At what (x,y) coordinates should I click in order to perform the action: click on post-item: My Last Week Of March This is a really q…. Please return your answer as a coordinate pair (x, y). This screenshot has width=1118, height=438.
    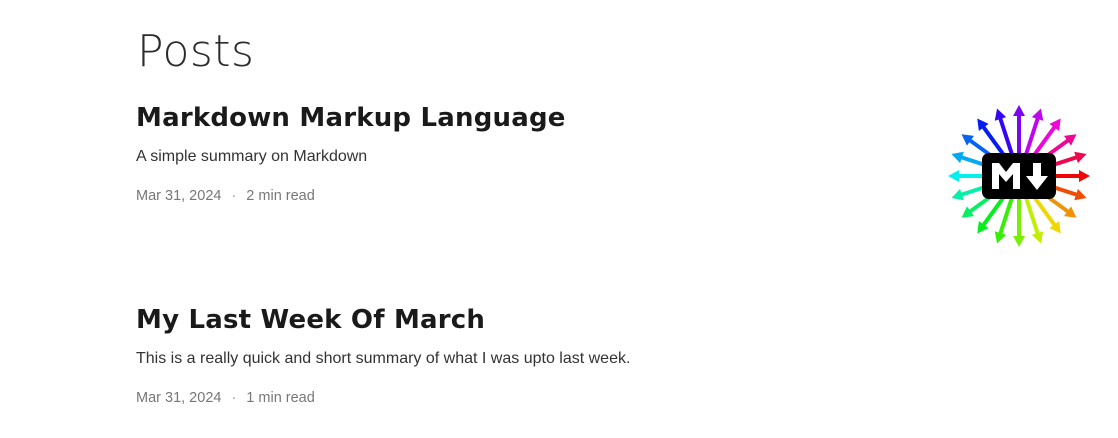
    Looking at the image, I should click on (383, 355).